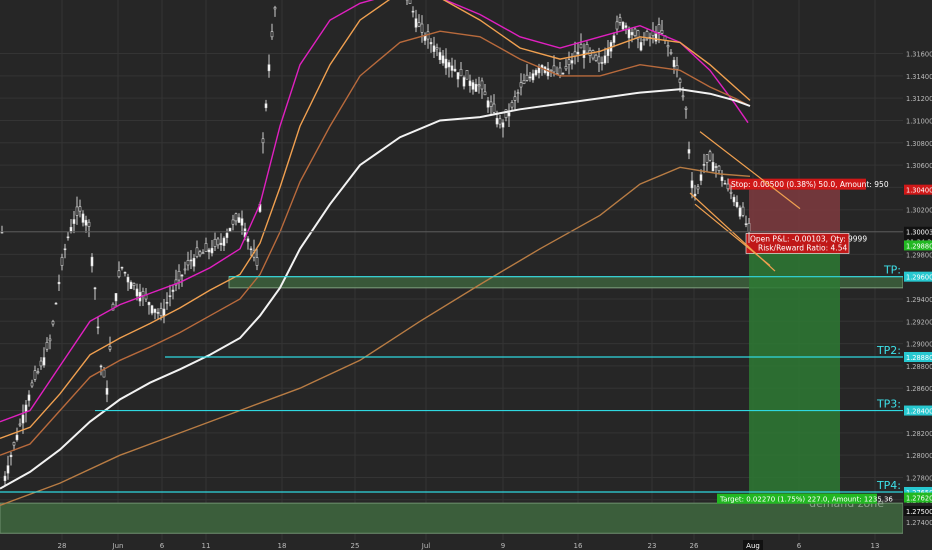 This screenshot has height=550, width=932. What do you see at coordinates (810, 184) in the screenshot?
I see `stop-label: Stop: 0.00500 (0.38%) 50.0, Amount: 950` at bounding box center [810, 184].